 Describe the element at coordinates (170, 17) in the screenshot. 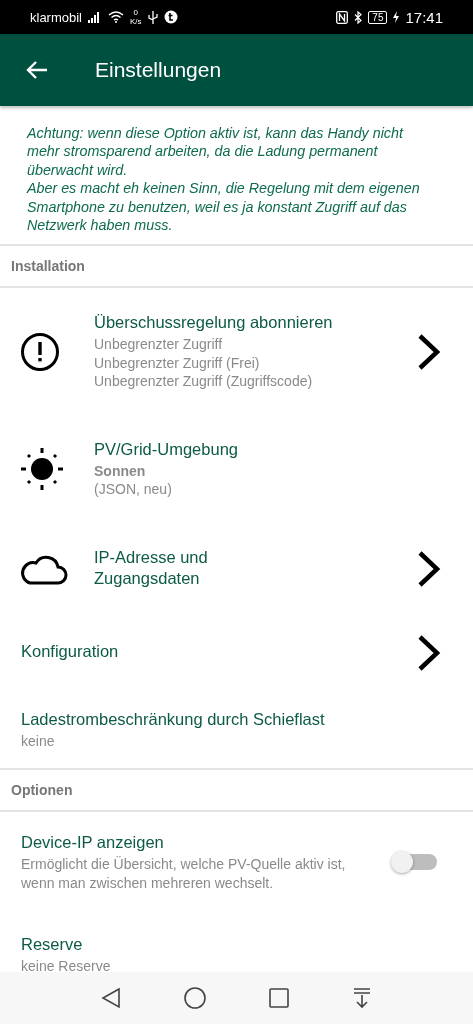

I see `notification-icon` at that location.